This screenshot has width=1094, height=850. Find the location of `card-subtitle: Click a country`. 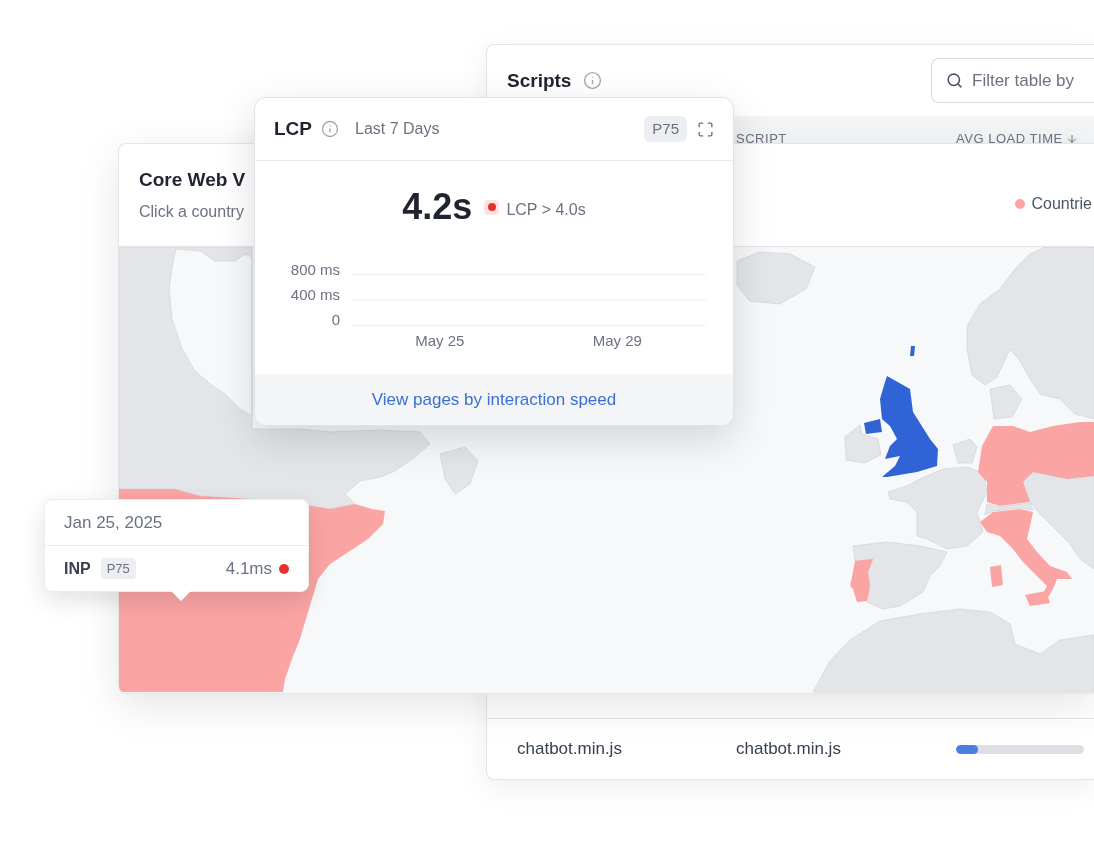

card-subtitle: Click a country is located at coordinates (192, 212).